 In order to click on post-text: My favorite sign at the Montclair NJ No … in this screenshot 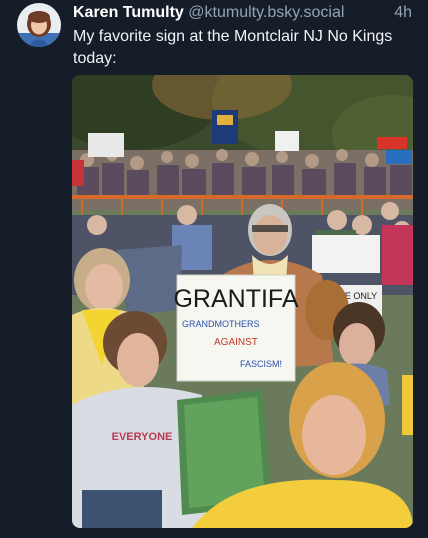, I will do `click(233, 47)`.